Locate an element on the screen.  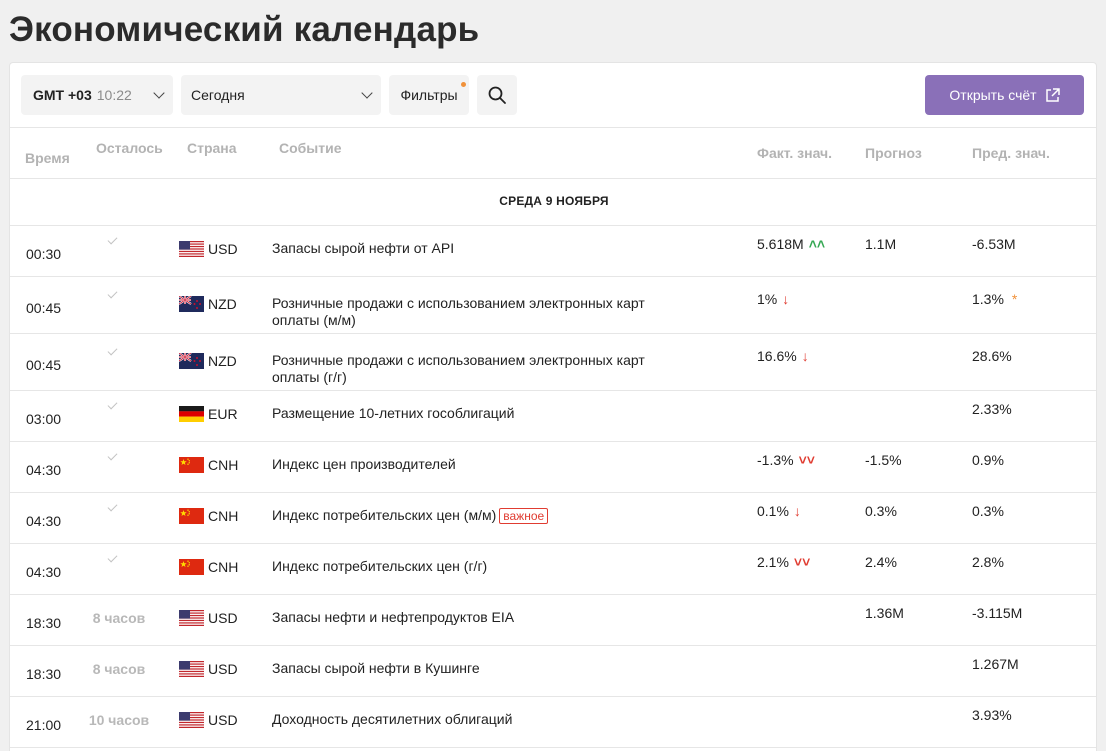
filters-button: Фильтры is located at coordinates (429, 95).